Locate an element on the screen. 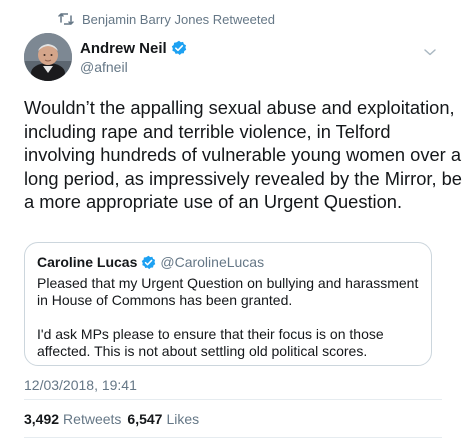 This screenshot has width=476, height=442. chevron-down-icon is located at coordinates (430, 50).